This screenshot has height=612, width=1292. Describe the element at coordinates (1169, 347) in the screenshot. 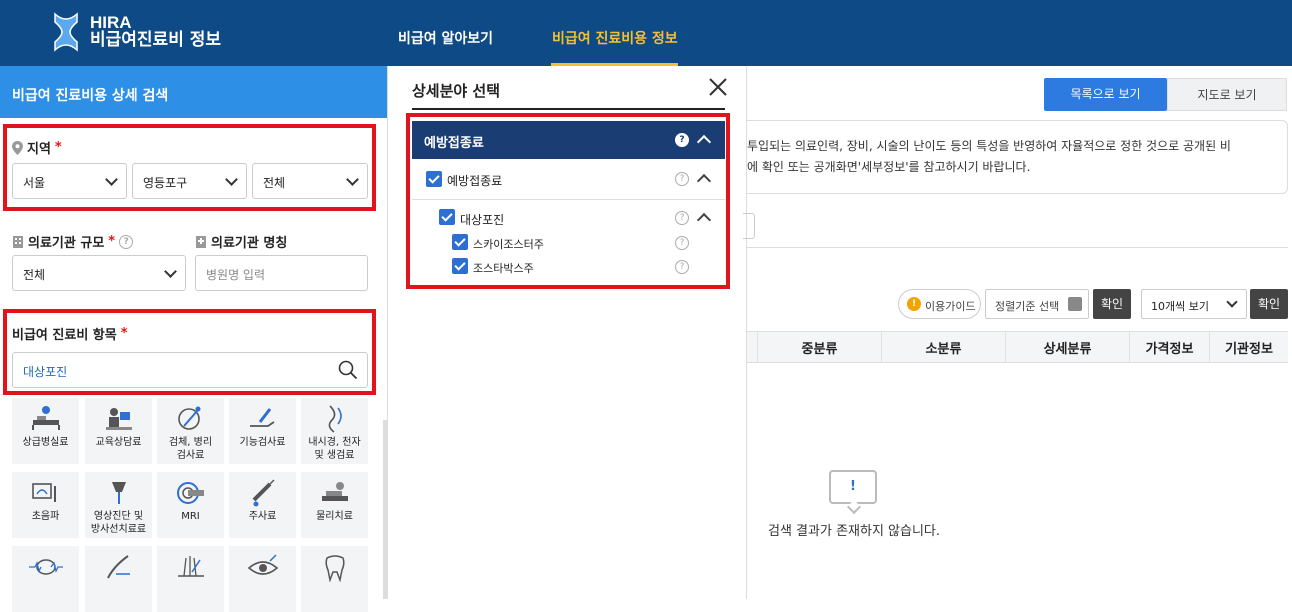

I see `col-price-info: 가격정보` at that location.